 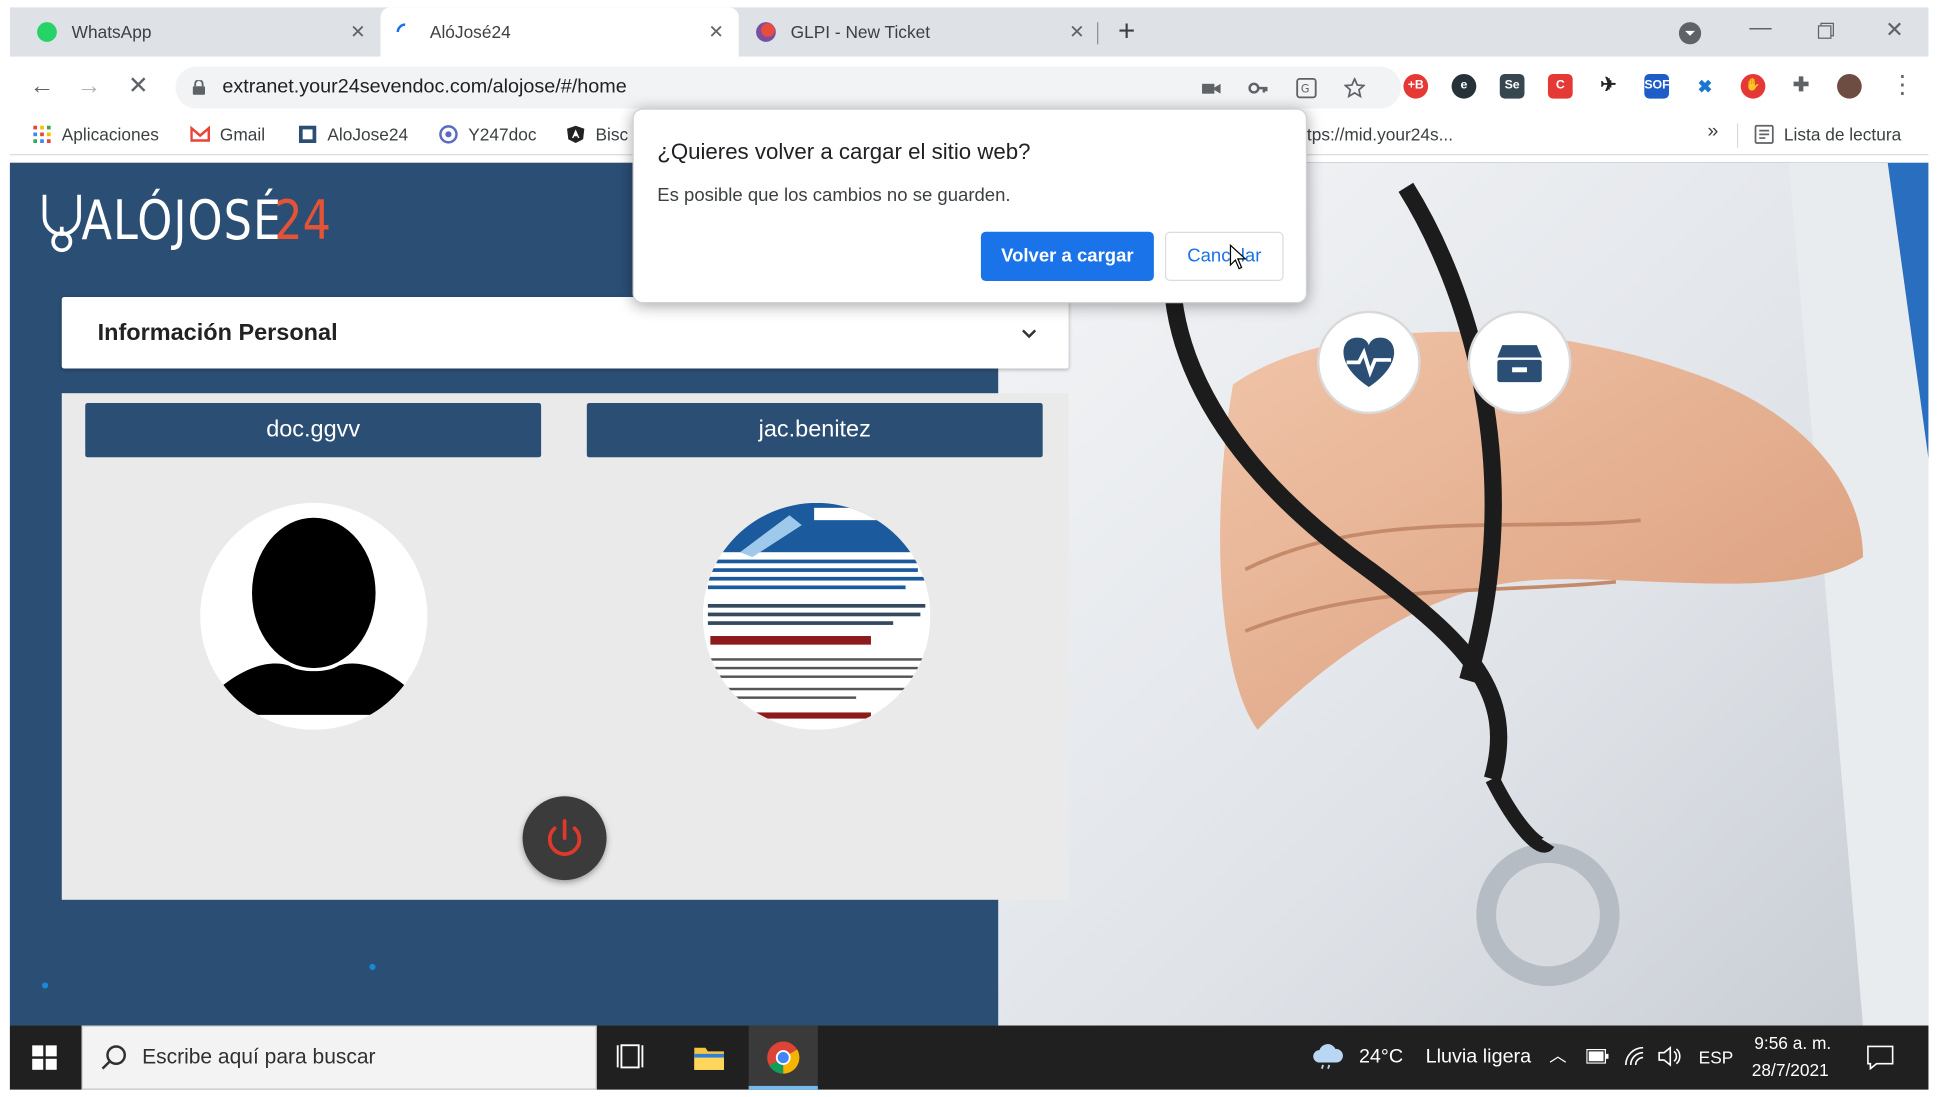 What do you see at coordinates (313, 430) in the screenshot?
I see `user-button-doc-ggvv: doc.ggvv` at bounding box center [313, 430].